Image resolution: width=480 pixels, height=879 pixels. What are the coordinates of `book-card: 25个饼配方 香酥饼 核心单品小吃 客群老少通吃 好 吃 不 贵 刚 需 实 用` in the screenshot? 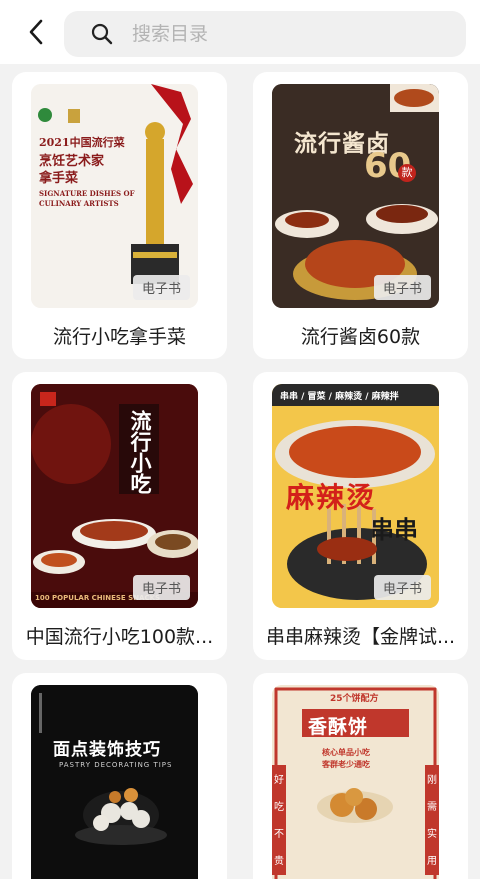 It's located at (360, 776).